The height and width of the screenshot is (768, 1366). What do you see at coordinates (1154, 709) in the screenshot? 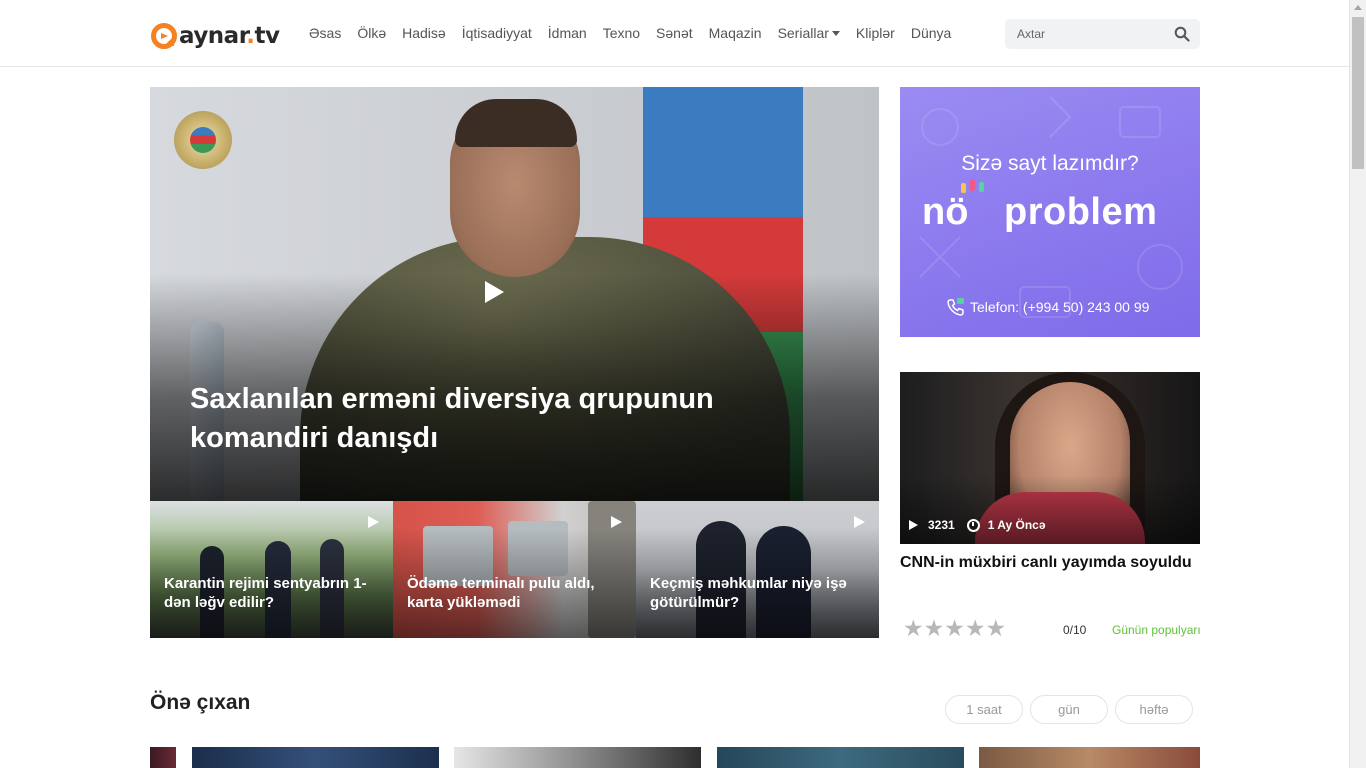
I see `filter-hefte-button: həftə` at bounding box center [1154, 709].